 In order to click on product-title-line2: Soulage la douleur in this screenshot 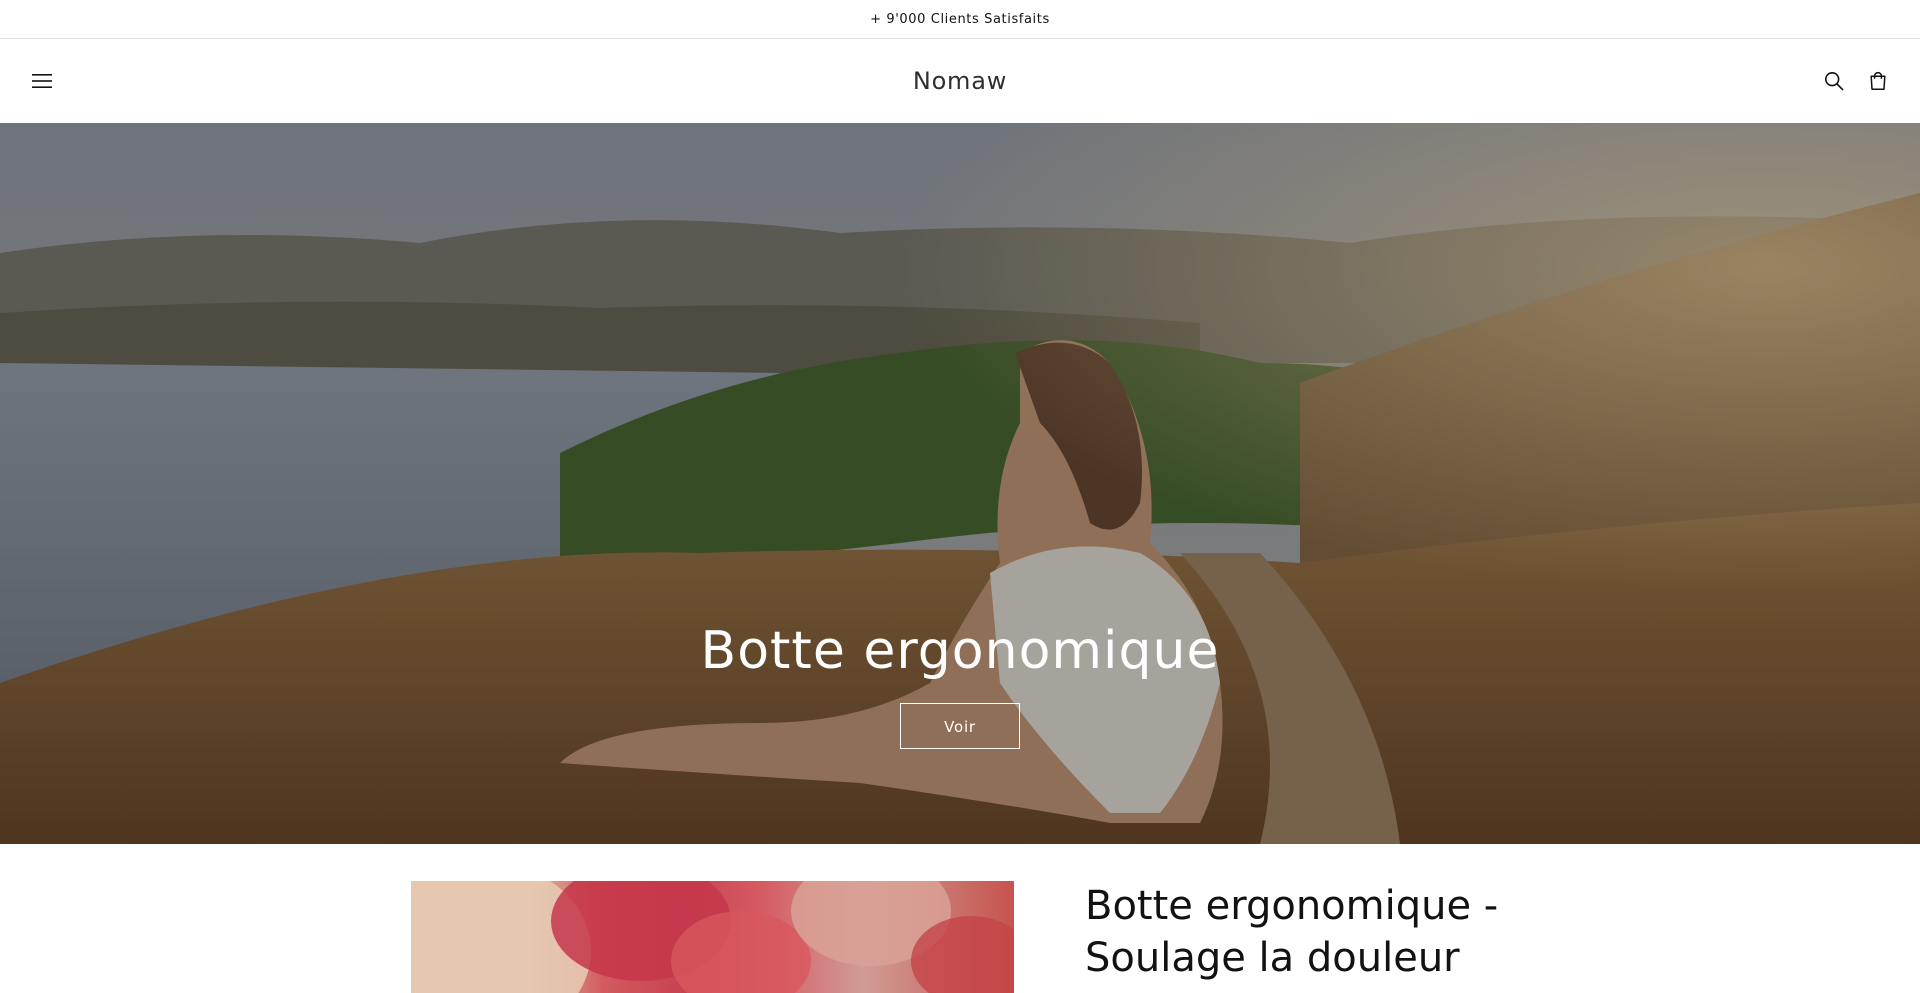, I will do `click(1272, 958)`.